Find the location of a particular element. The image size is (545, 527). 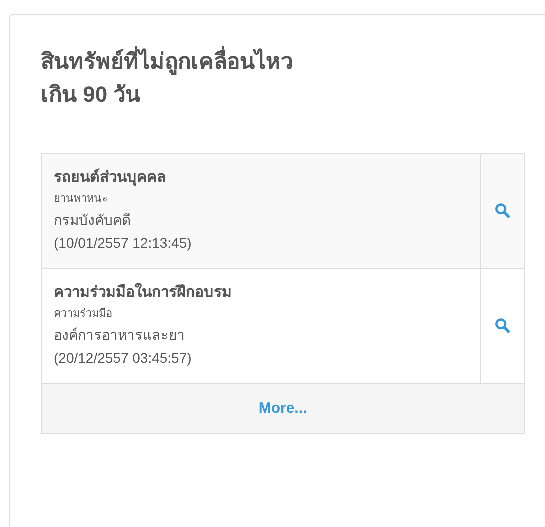

panel-title: สินทรัพย์ที่ไม่ถูกเคลื่อนไหว เกิน 90 วัน is located at coordinates (293, 78).